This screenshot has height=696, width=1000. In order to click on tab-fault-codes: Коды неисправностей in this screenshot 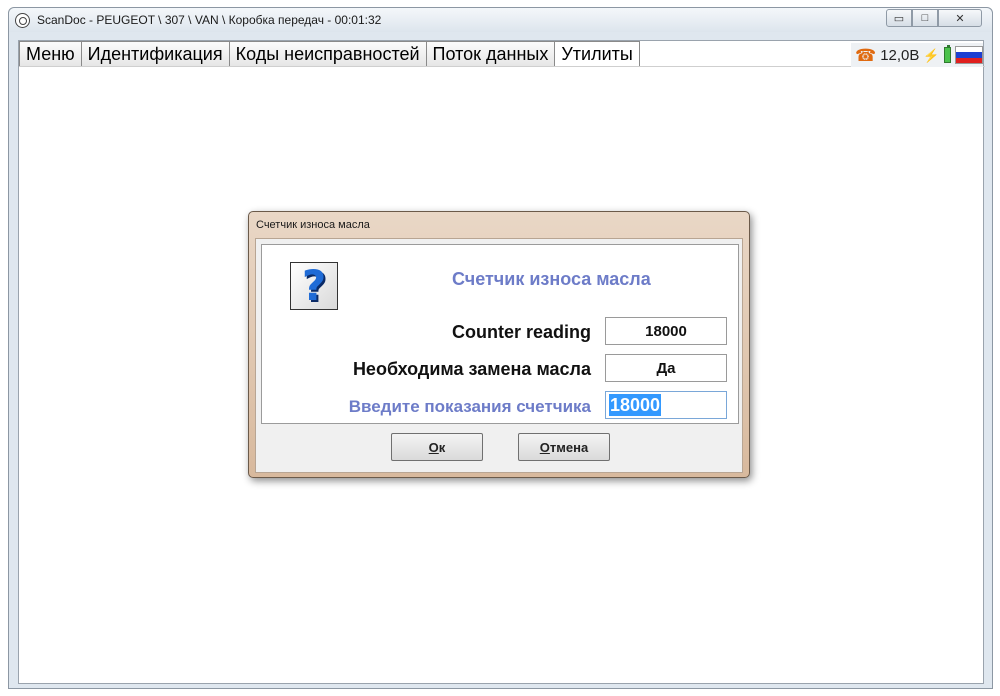, I will do `click(328, 54)`.